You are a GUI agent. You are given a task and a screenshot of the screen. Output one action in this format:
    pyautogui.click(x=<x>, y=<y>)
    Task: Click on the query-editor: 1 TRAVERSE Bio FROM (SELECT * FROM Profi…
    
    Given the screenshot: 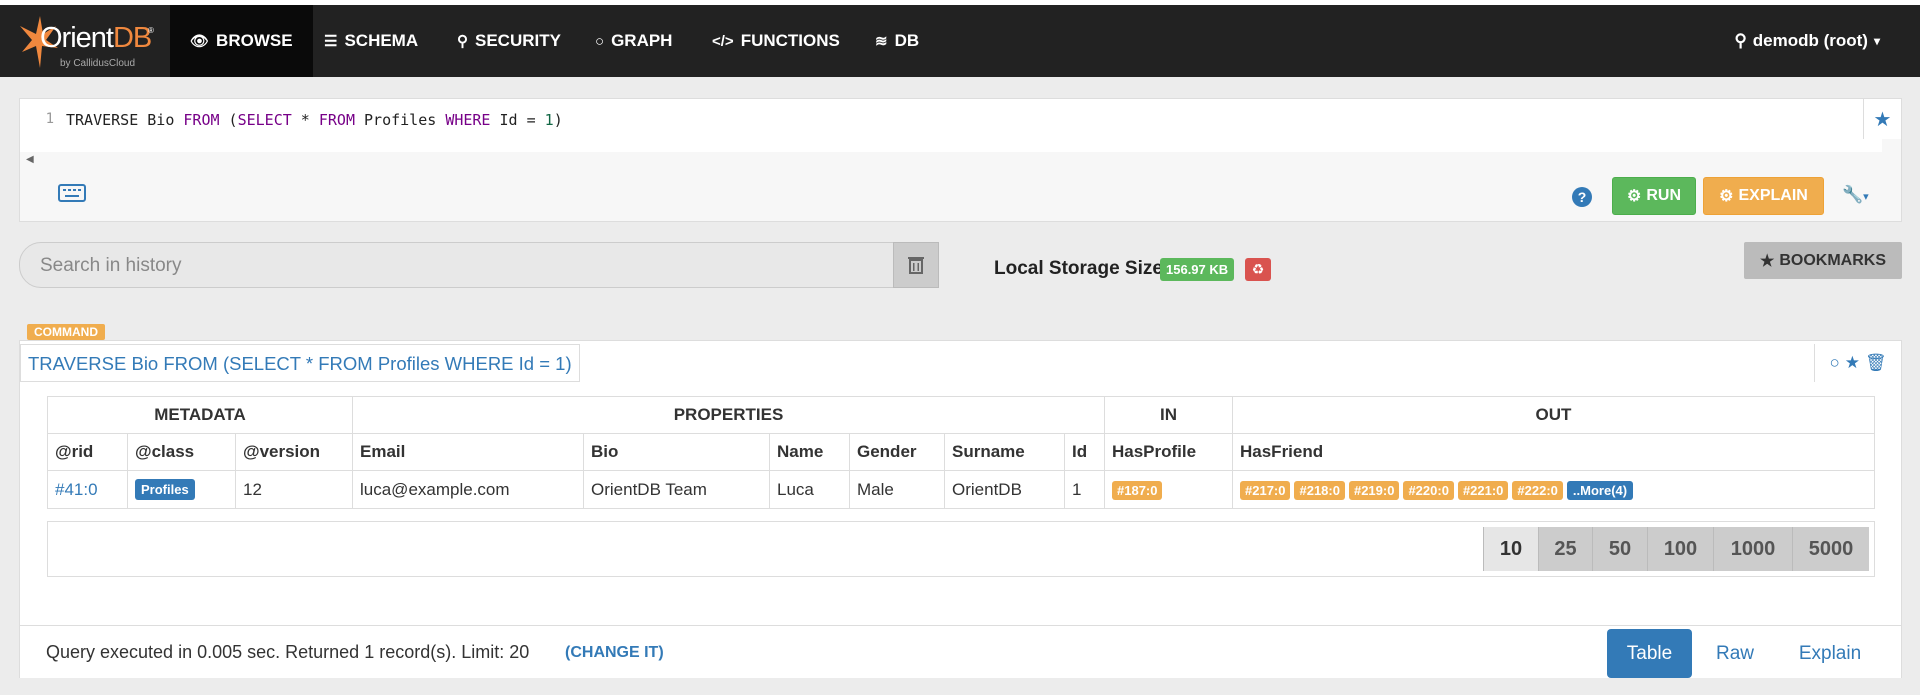 What is the action you would take?
    pyautogui.click(x=951, y=125)
    